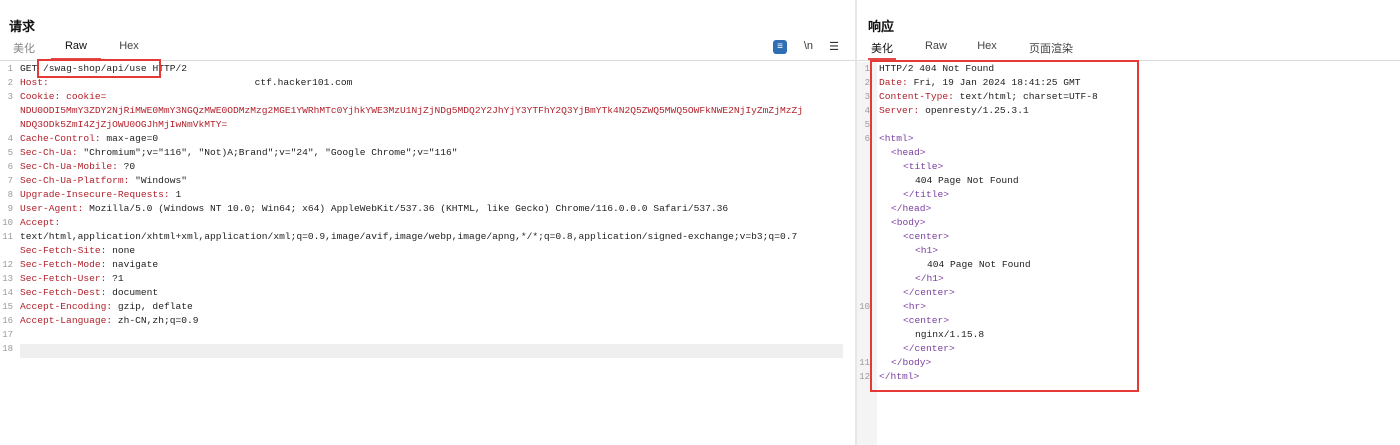 The width and height of the screenshot is (1400, 445). Describe the element at coordinates (808, 46) in the screenshot. I see `newline-toggle: \n` at that location.